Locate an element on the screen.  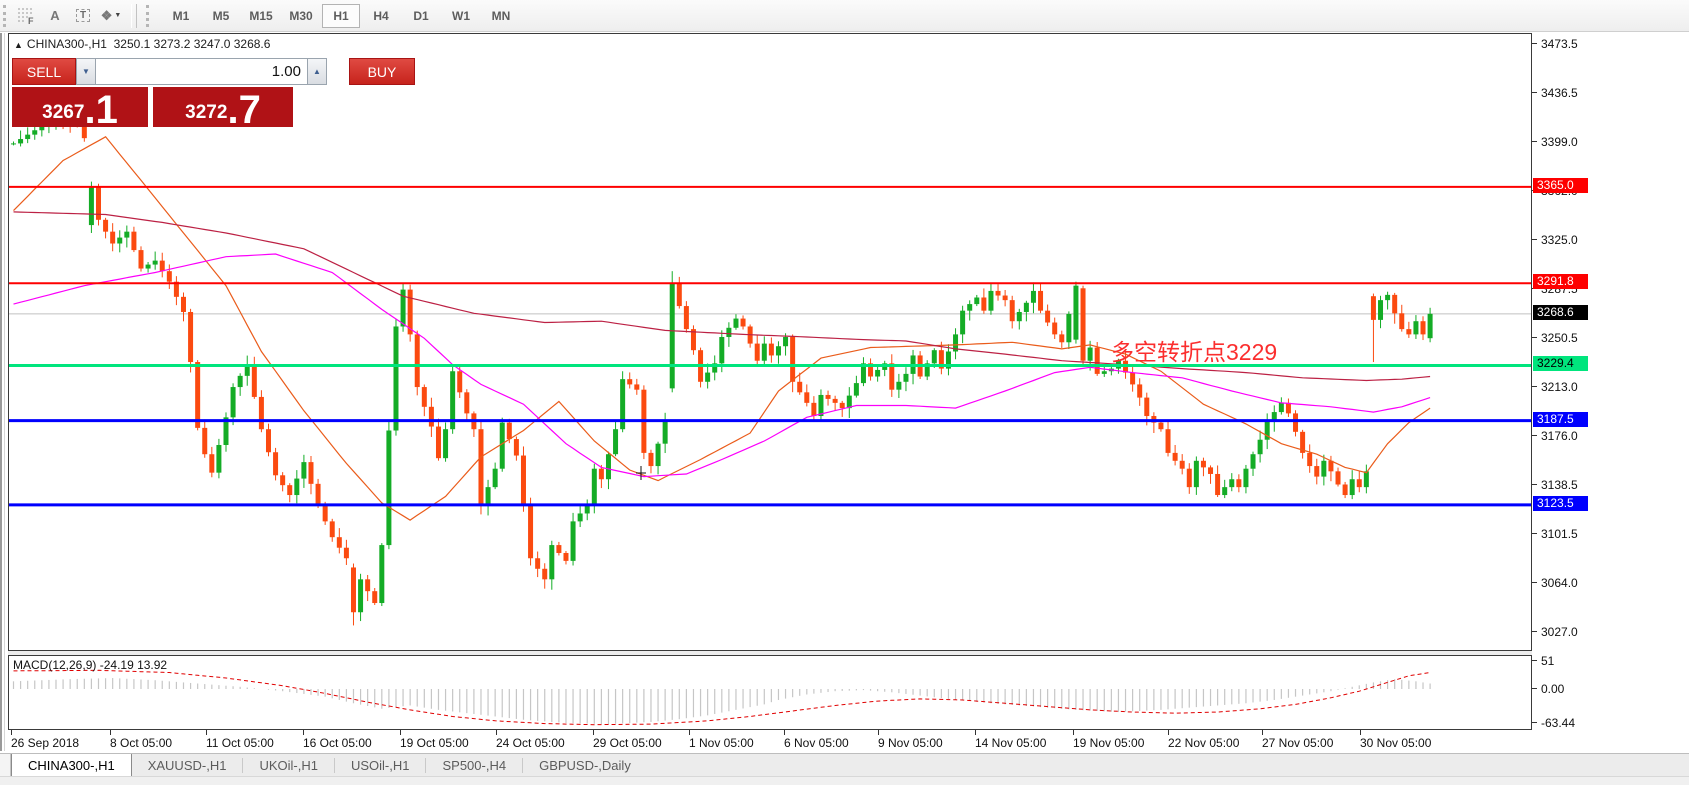
price-tick-label: 3436.5 is located at coordinates (1559, 92).